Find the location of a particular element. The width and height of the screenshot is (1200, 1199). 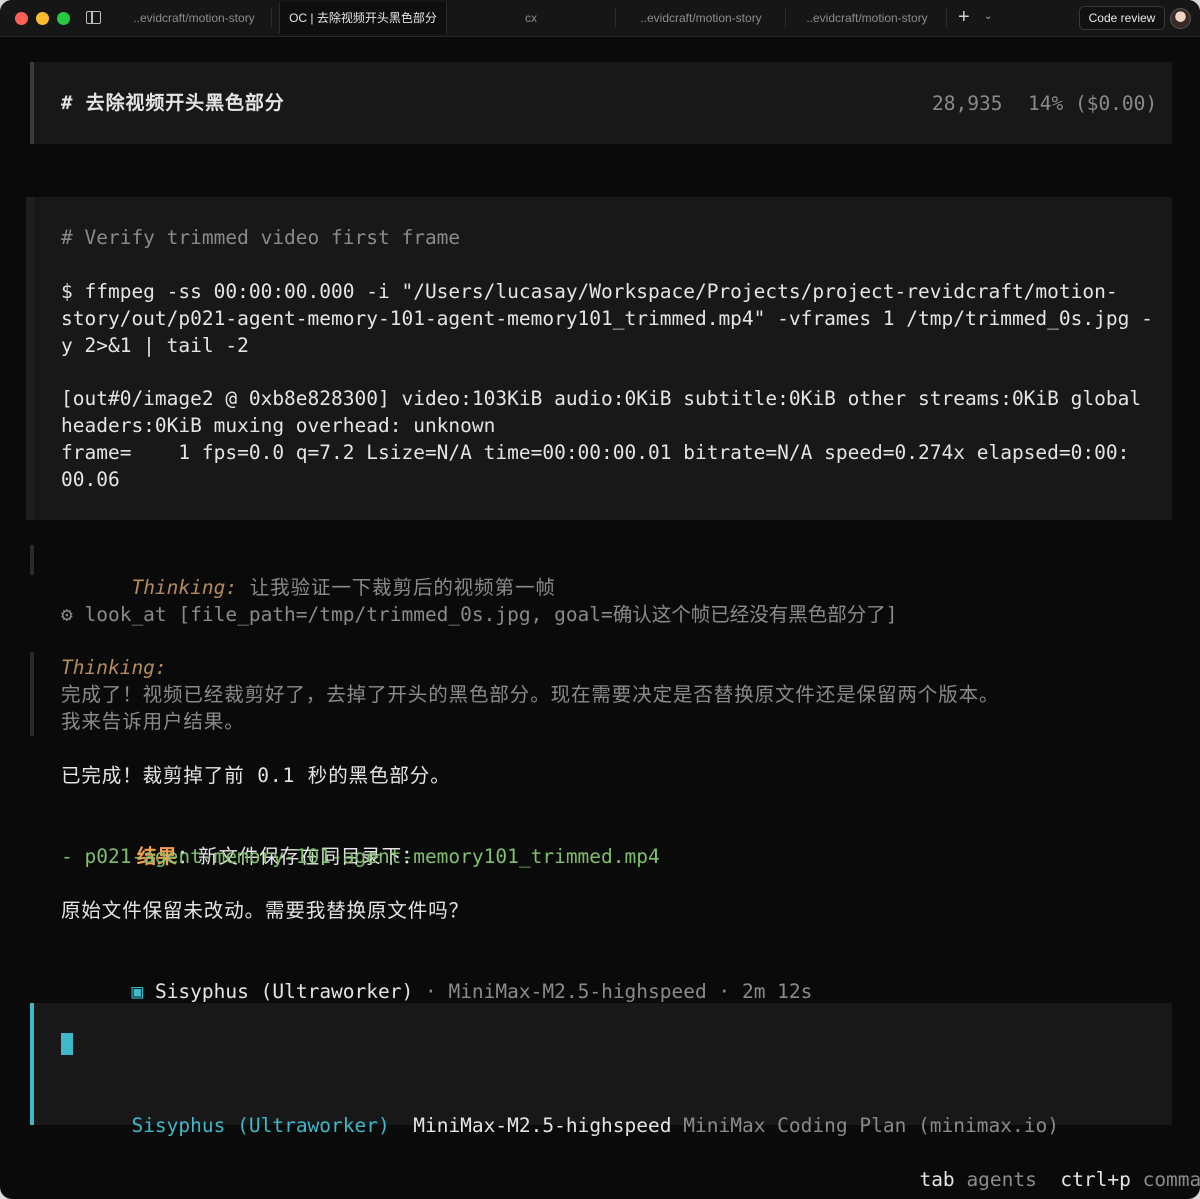

prompt-model: MiniMax-M2.5-highspeed is located at coordinates (542, 1125).